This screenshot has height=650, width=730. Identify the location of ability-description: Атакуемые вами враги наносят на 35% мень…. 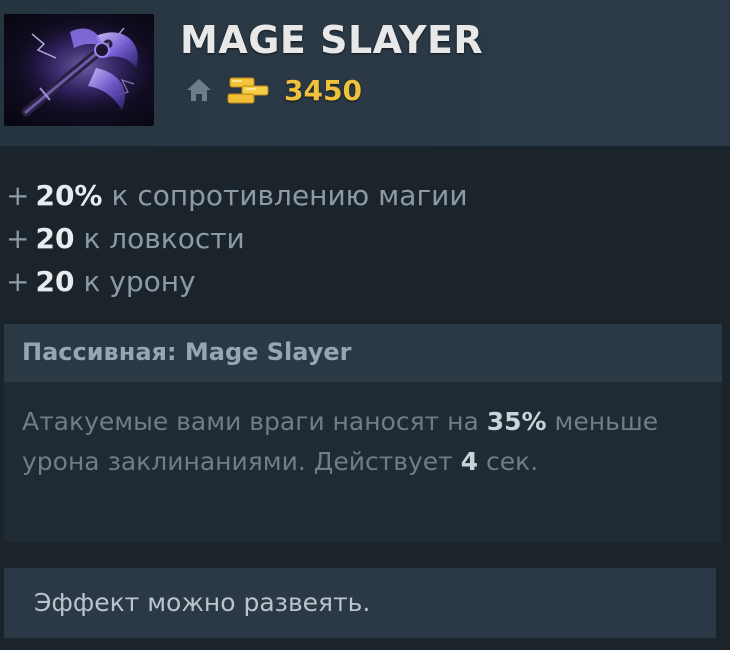
(367, 442).